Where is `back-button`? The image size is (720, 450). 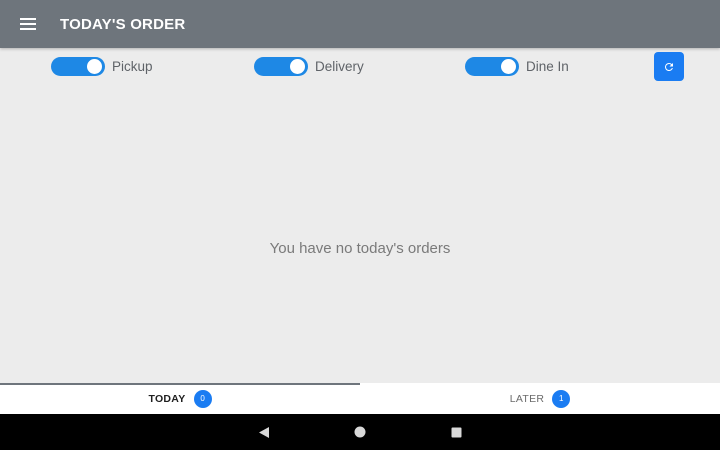
back-button is located at coordinates (264, 432).